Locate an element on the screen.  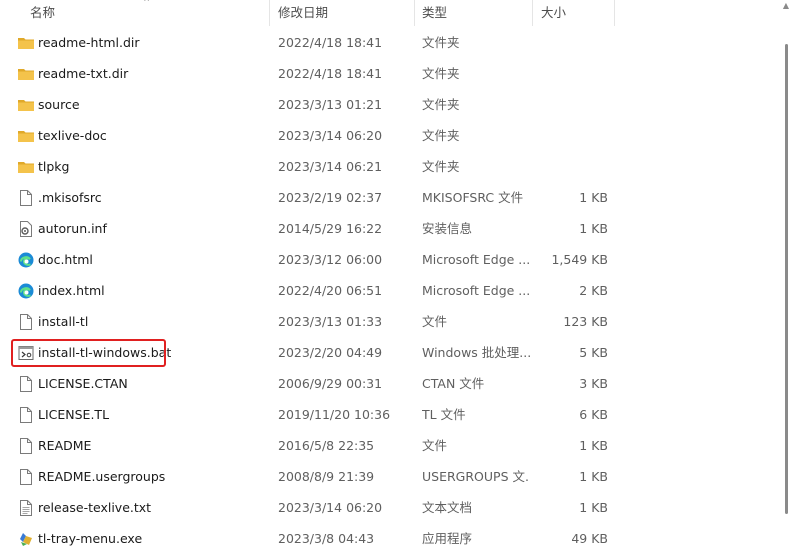
file-name: LICENSE.TL is located at coordinates (73, 414).